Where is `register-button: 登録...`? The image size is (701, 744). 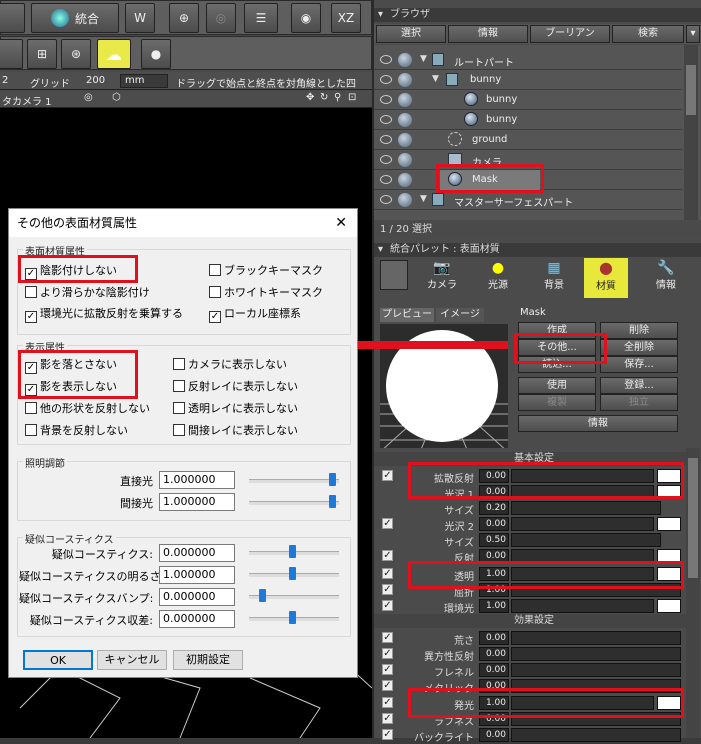 register-button: 登録... is located at coordinates (639, 385).